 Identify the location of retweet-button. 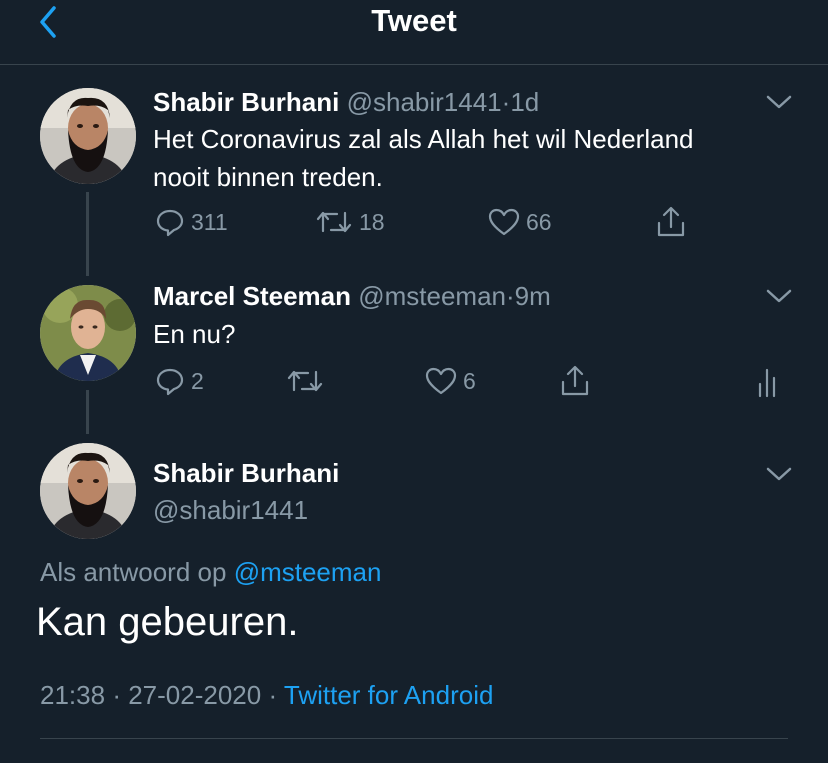
(305, 381).